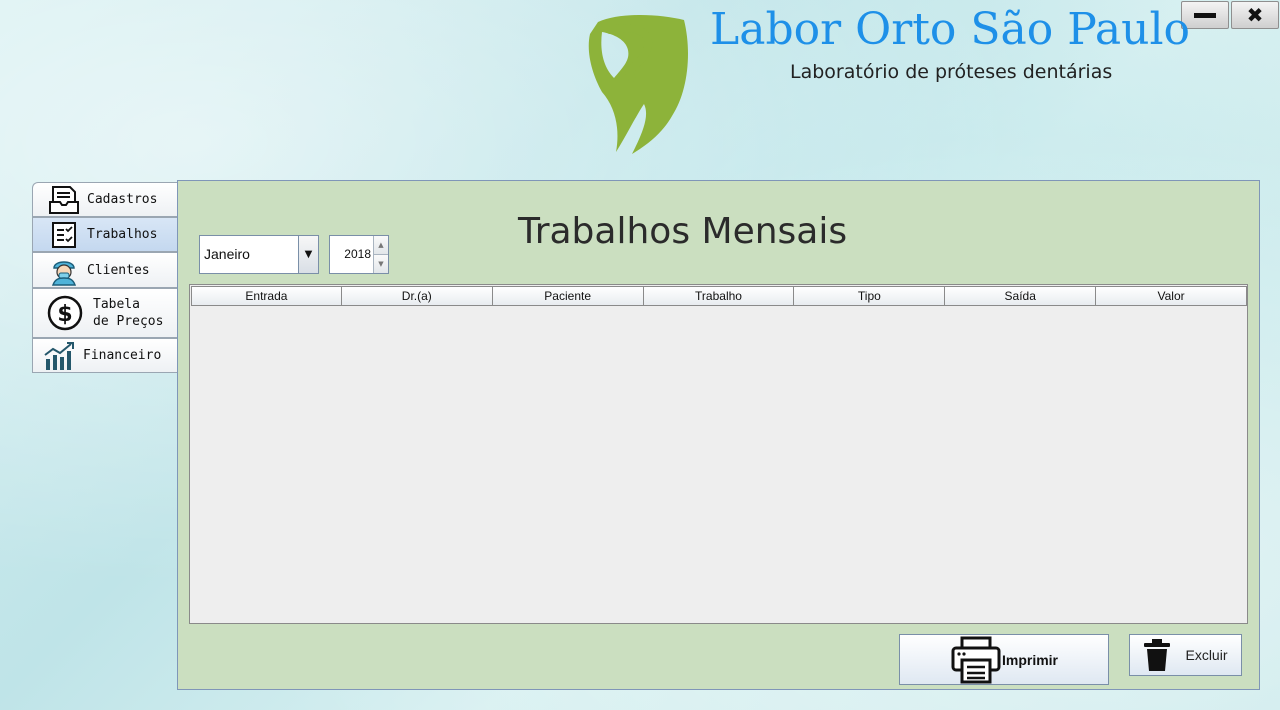  Describe the element at coordinates (64, 200) in the screenshot. I see `document-icon` at that location.